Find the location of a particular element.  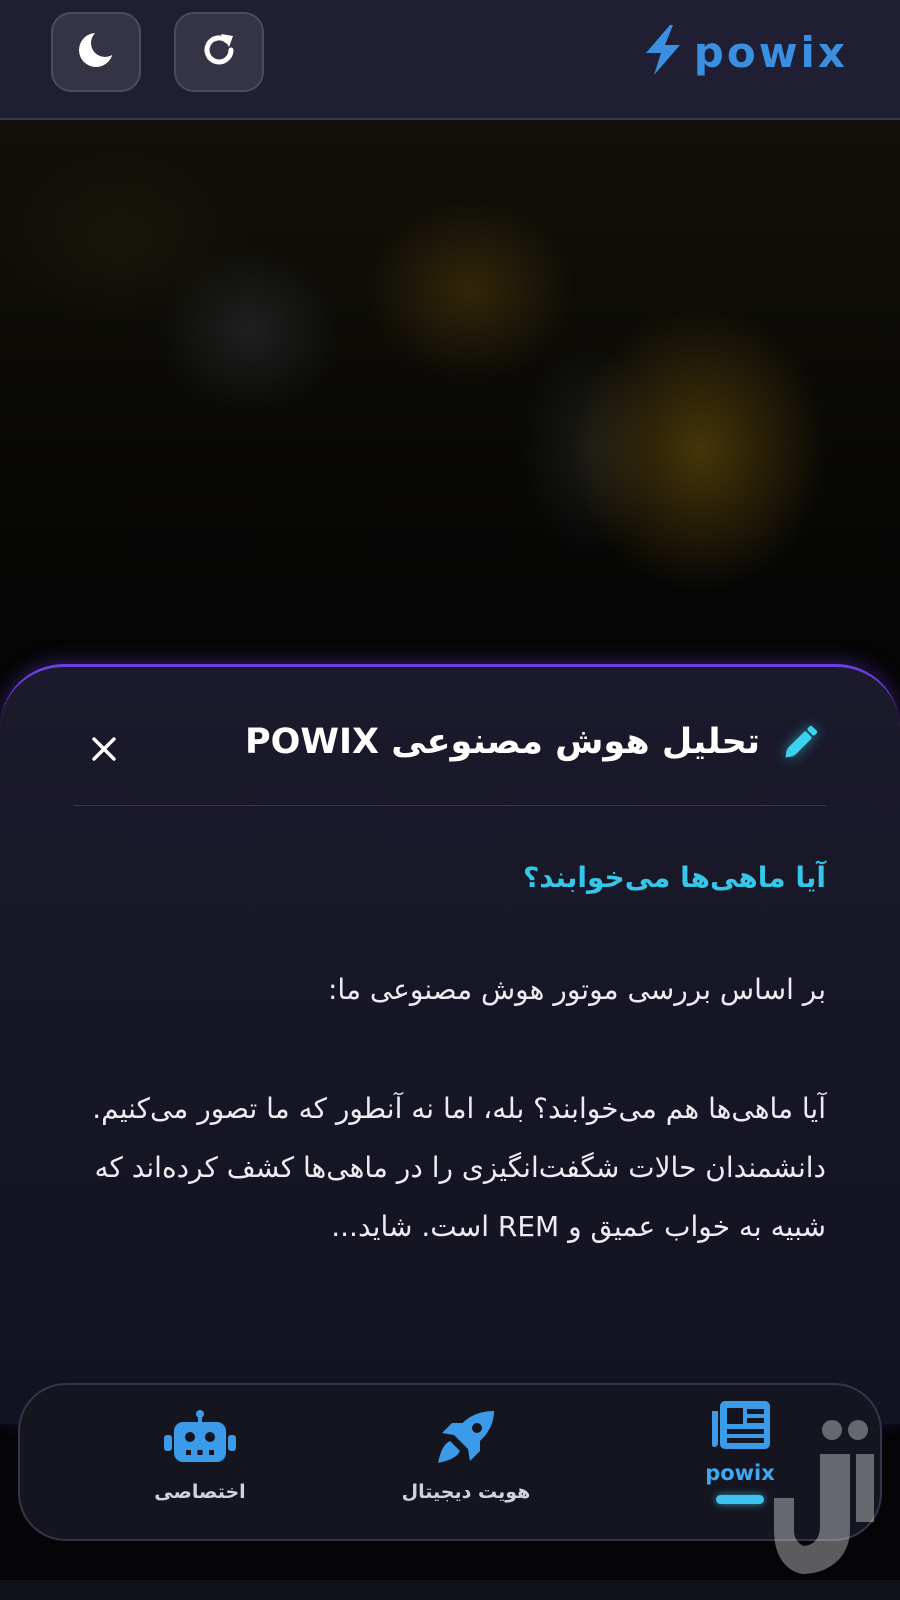

refresh-icon is located at coordinates (219, 52).